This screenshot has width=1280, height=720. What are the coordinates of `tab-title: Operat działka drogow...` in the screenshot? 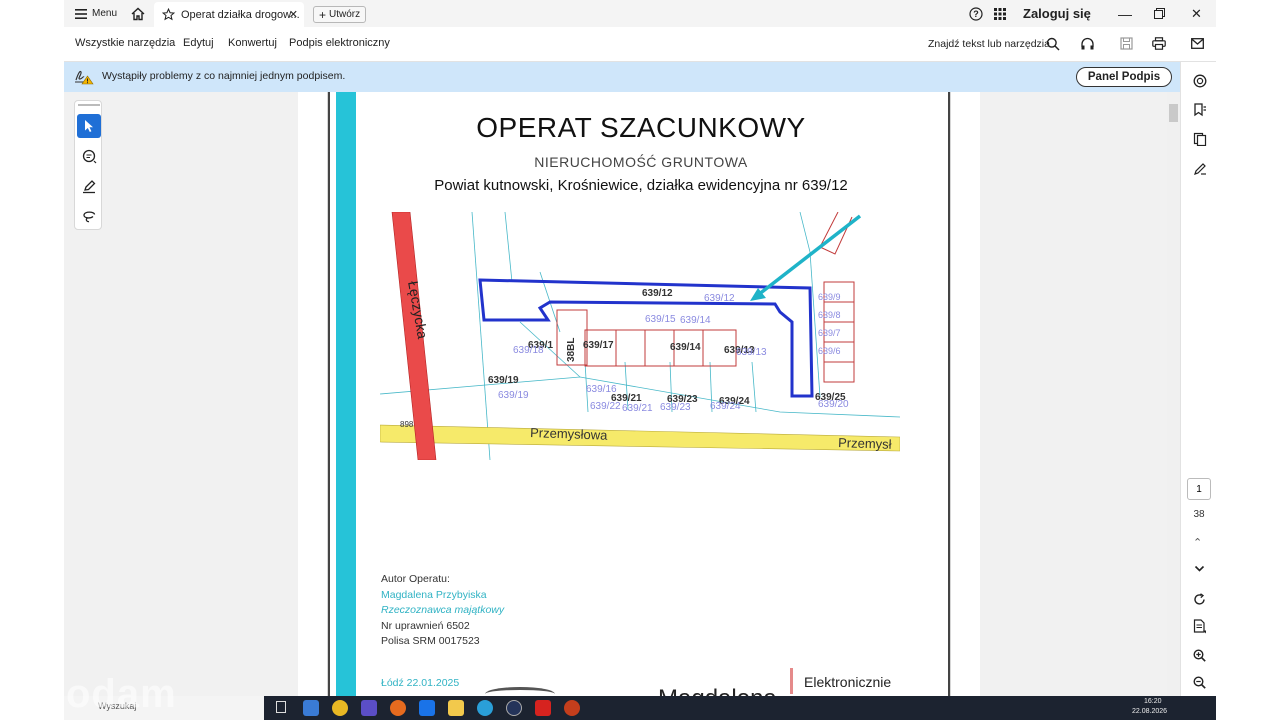 It's located at (240, 14).